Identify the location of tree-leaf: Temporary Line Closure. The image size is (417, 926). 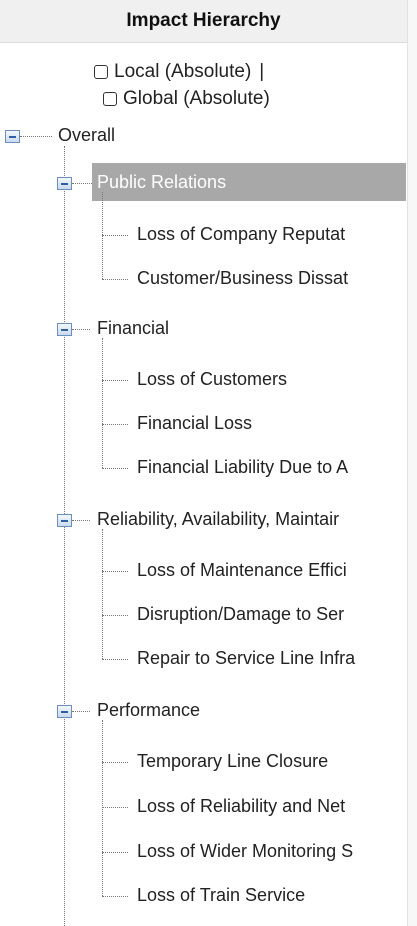
(232, 761).